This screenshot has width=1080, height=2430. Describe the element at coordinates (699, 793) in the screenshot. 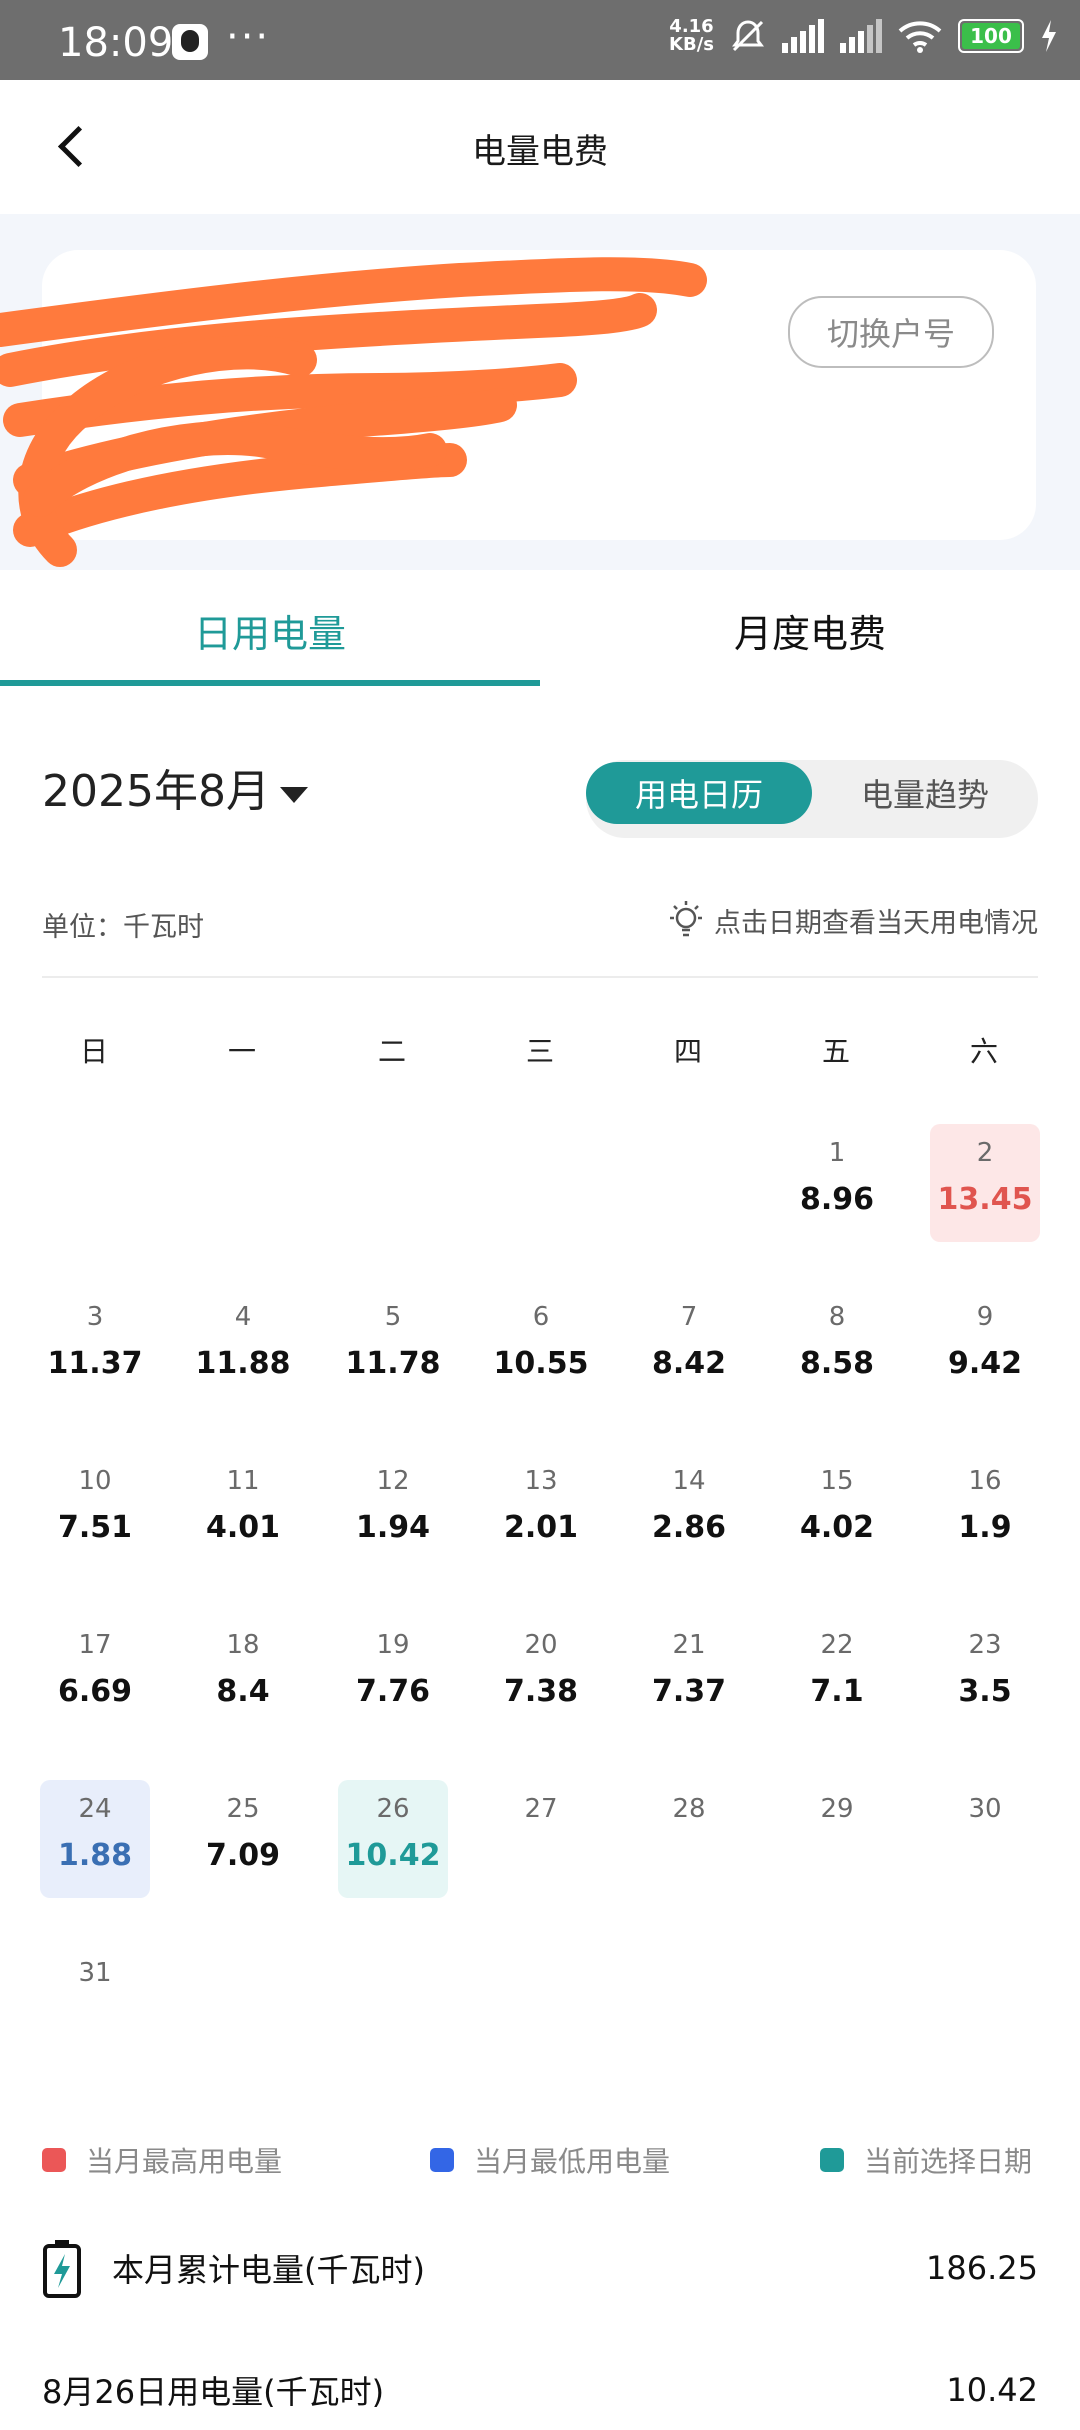

I see `segment-calendar: 用电日历` at that location.